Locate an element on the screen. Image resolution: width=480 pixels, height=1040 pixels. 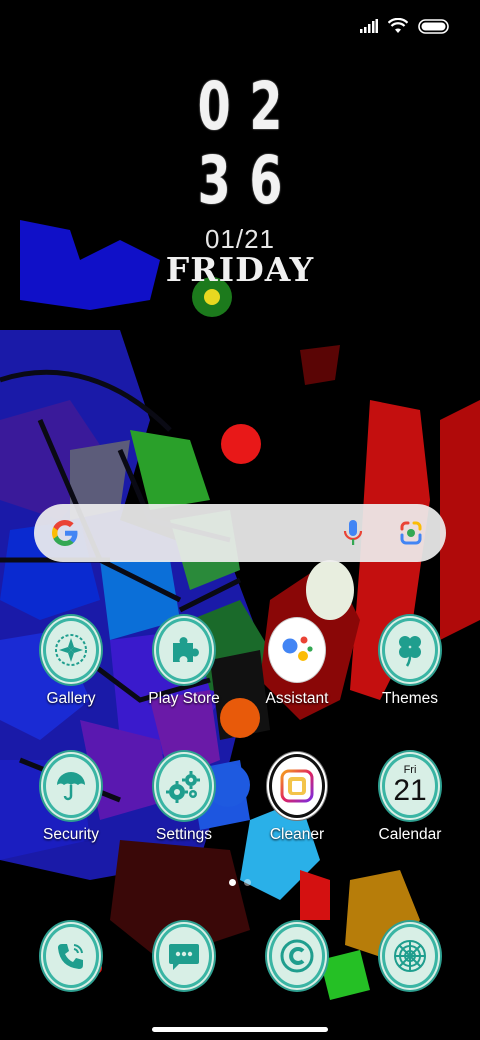
app-assistant: Assistant is located at coordinates (297, 663).